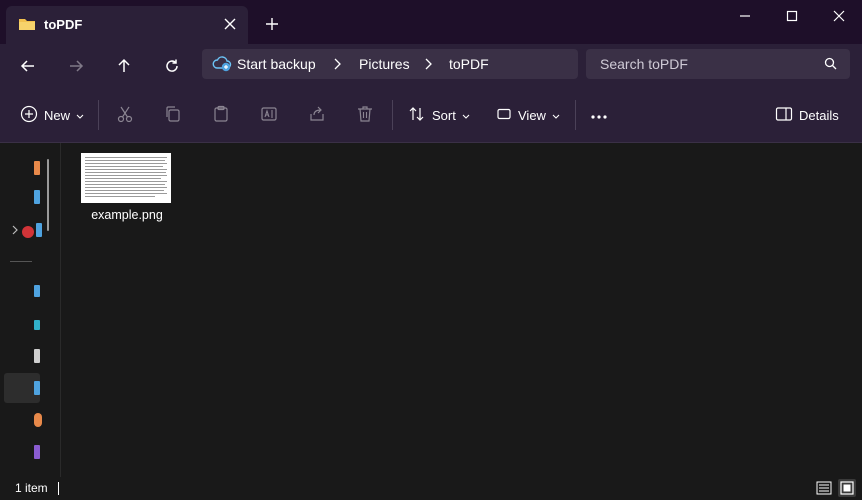 The height and width of the screenshot is (500, 862). Describe the element at coordinates (29, 115) in the screenshot. I see `plus-circle-icon` at that location.